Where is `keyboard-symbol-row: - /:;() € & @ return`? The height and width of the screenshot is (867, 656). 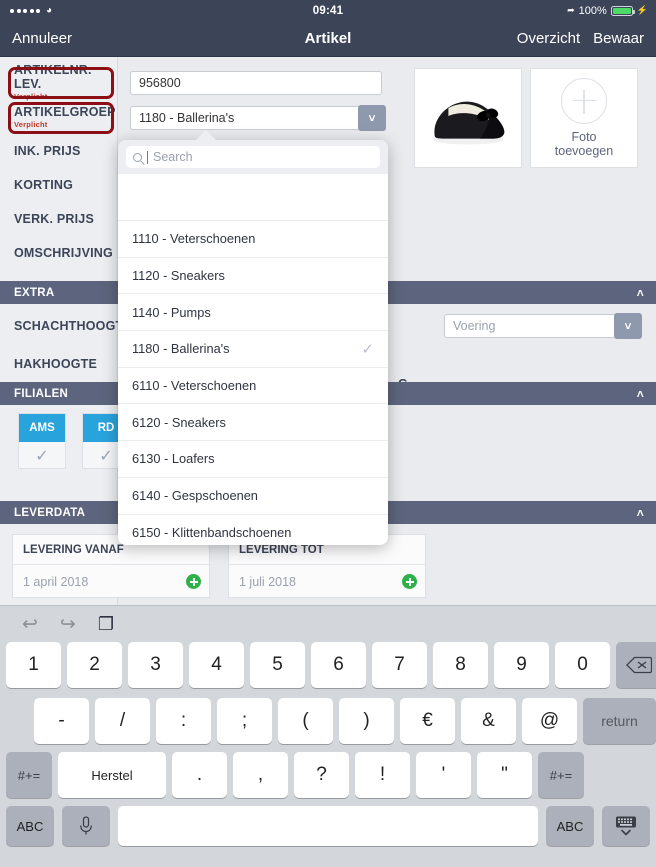
keyboard-symbol-row: - /:;() € & @ return is located at coordinates (328, 721).